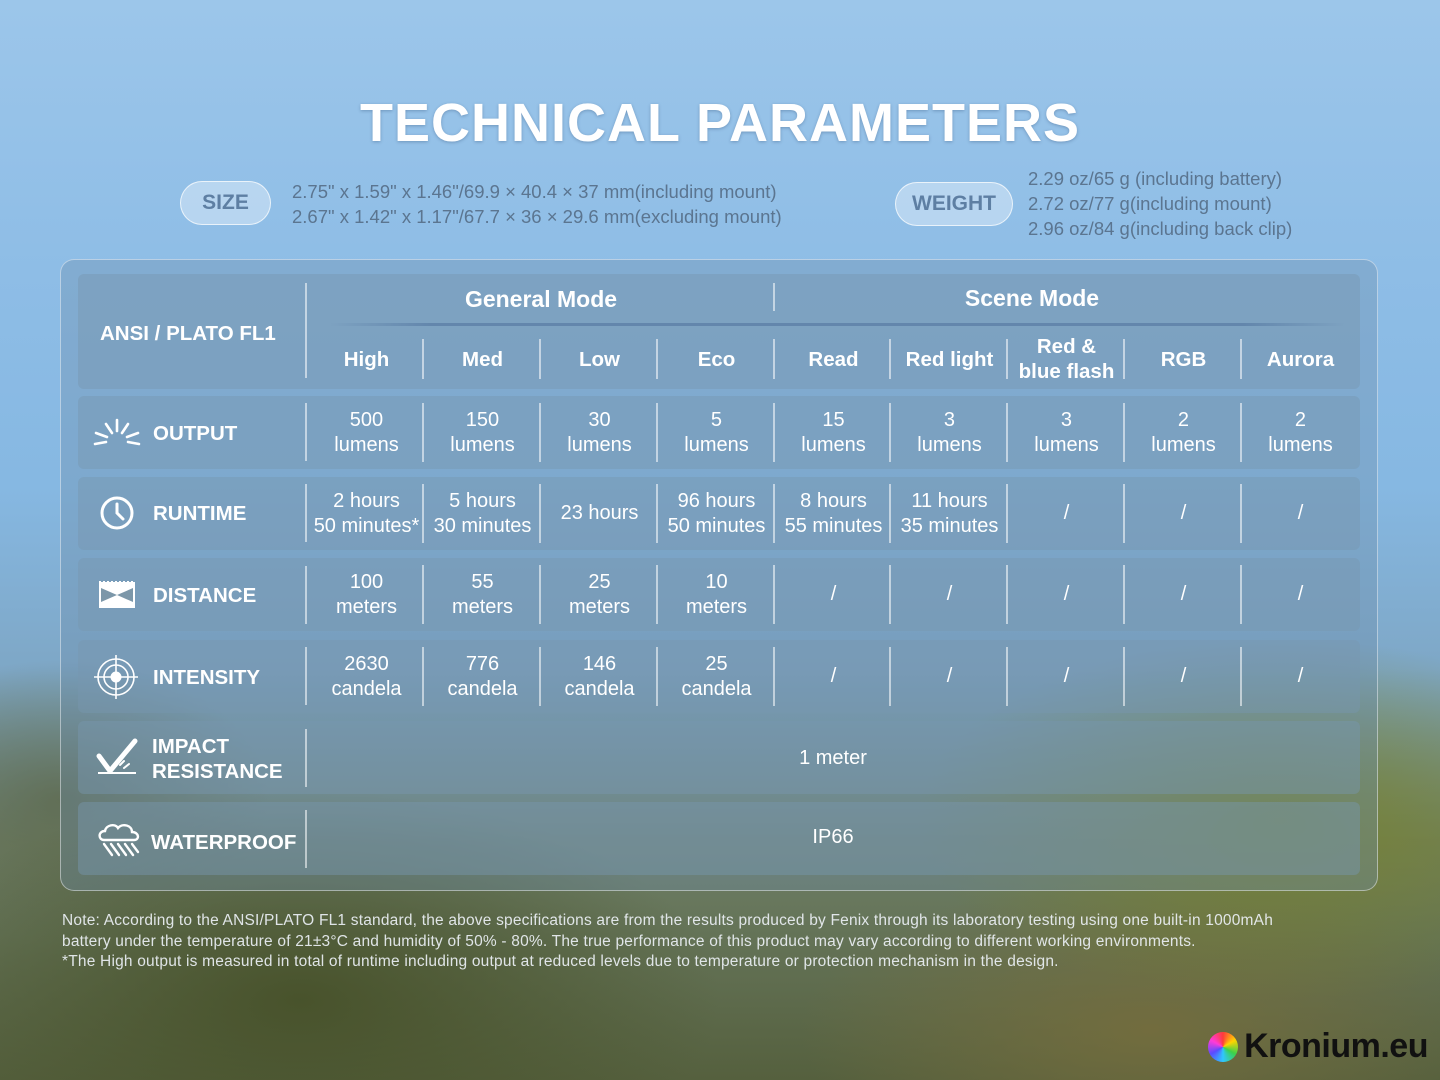 The image size is (1440, 1080). Describe the element at coordinates (366, 432) in the screenshot. I see `output-high-value: 500 lumens` at that location.